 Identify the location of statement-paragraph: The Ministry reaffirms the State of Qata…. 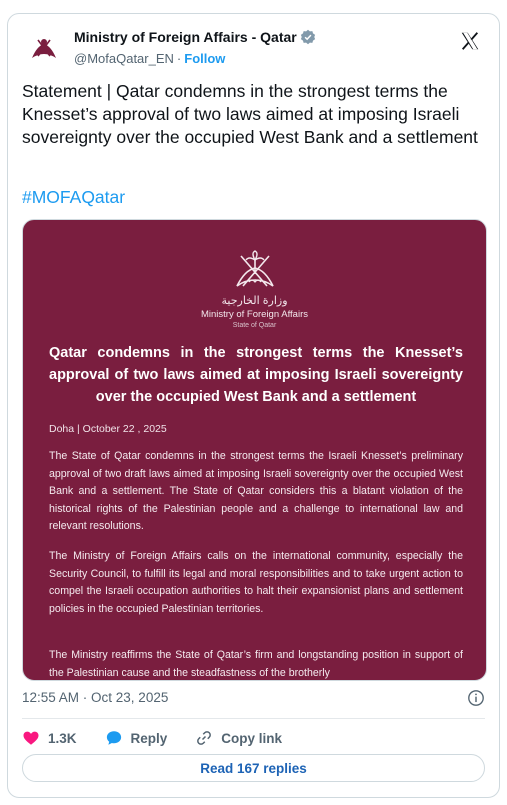
(256, 664).